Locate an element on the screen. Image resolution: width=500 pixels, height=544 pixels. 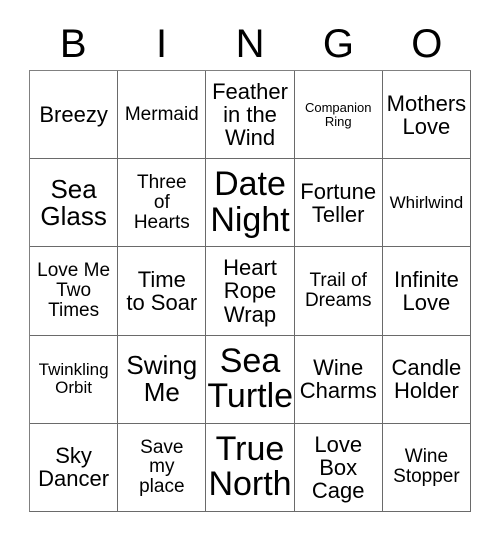
bingo-cell-label: Twinkling Orbit is located at coordinates (73, 379).